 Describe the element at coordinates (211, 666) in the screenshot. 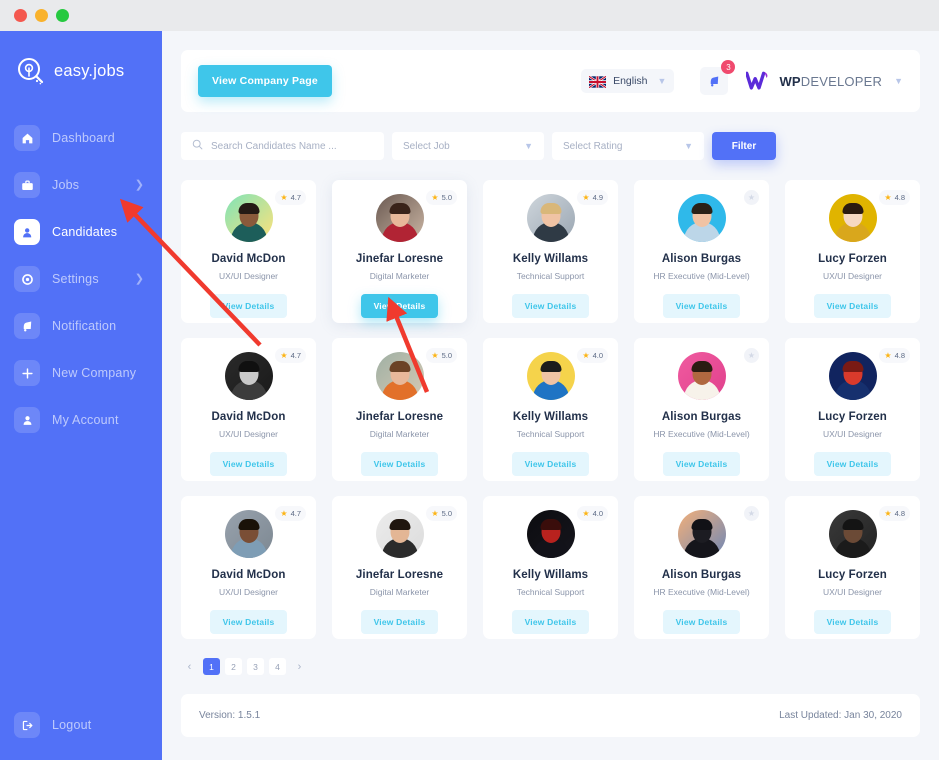

I see `pagination-page: 1` at that location.